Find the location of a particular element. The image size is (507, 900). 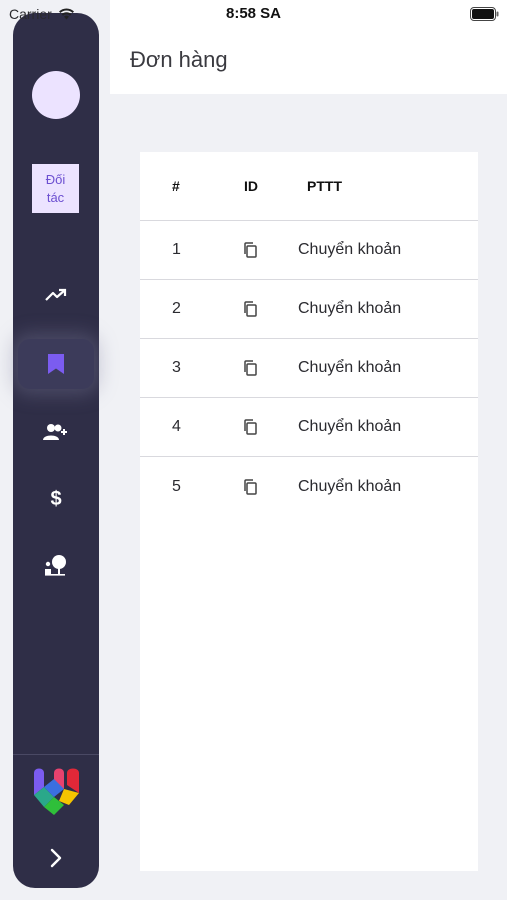

add-users-icon is located at coordinates (55, 432).